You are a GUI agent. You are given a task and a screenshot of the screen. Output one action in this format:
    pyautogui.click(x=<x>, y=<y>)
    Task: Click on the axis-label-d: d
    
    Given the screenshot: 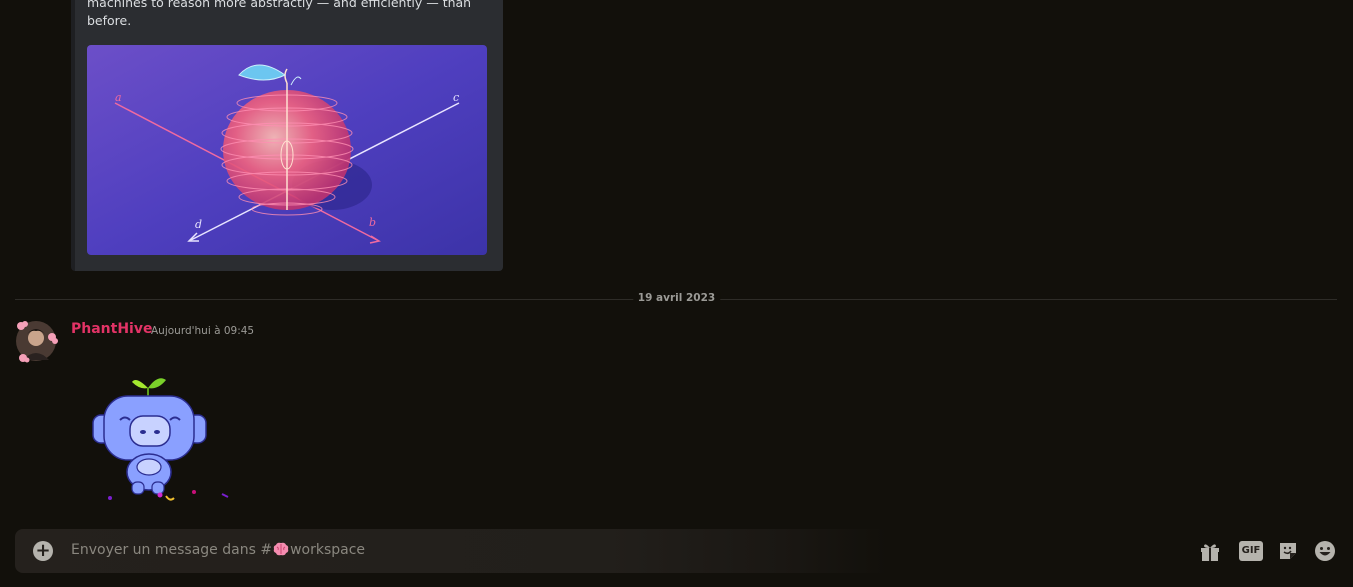 What is the action you would take?
    pyautogui.click(x=198, y=224)
    